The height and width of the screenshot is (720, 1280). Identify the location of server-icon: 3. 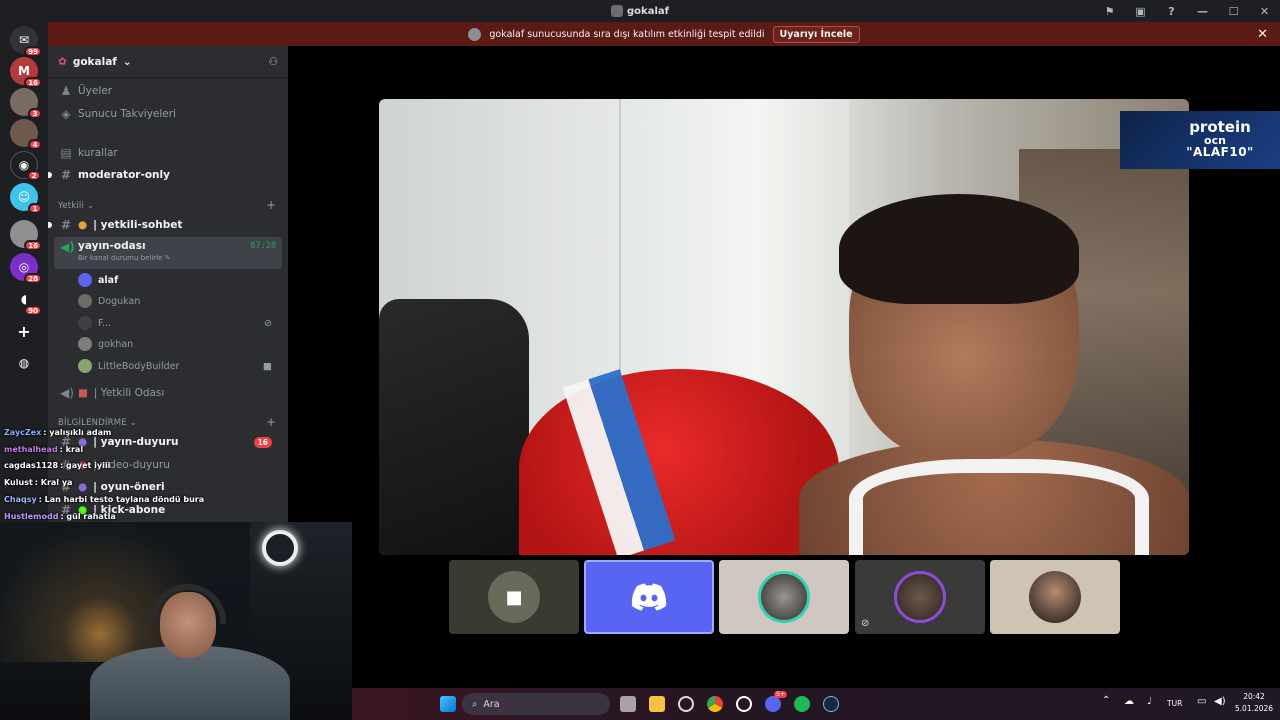
(26, 103).